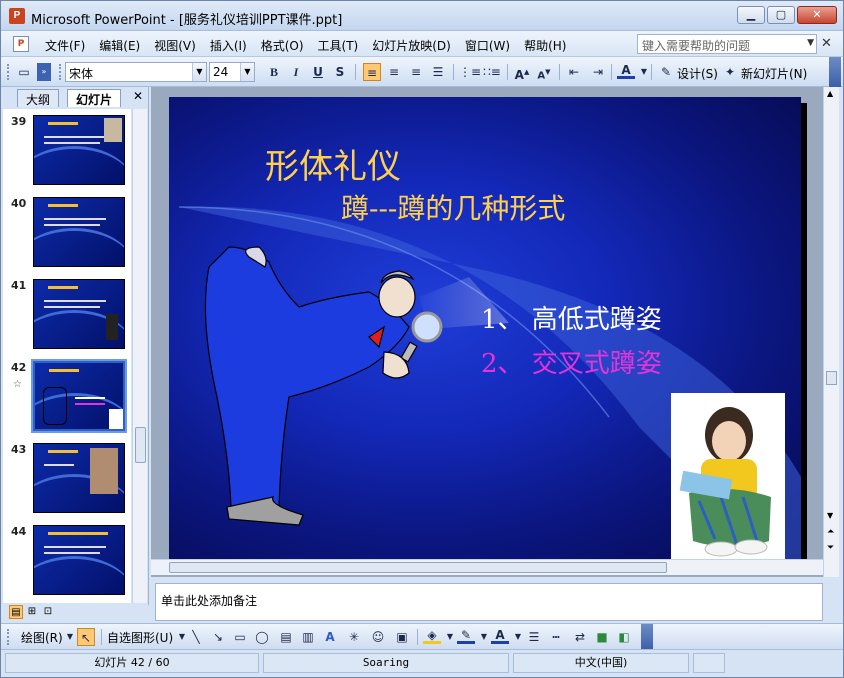 This screenshot has height=678, width=844. Describe the element at coordinates (240, 637) in the screenshot. I see `rectangle-icon: ▭` at that location.